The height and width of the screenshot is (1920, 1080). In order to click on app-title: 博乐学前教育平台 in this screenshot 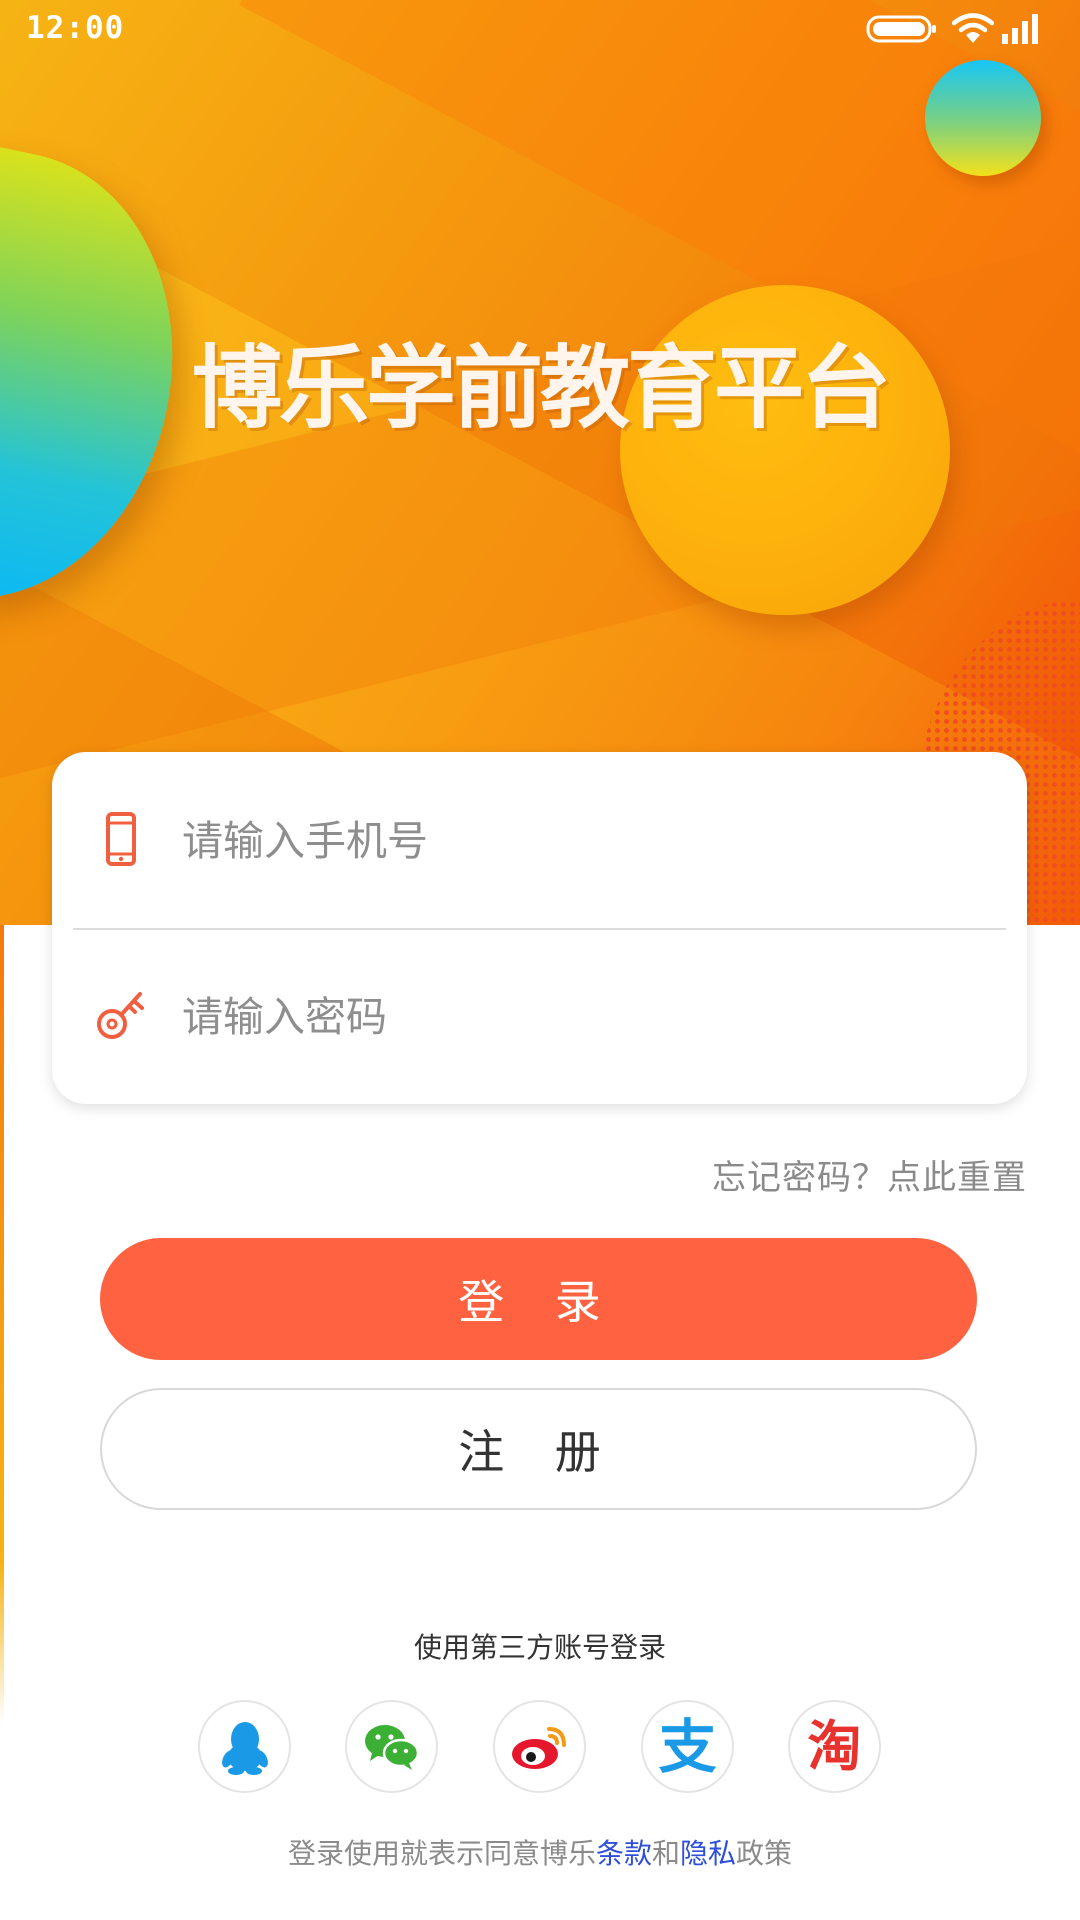, I will do `click(541, 388)`.